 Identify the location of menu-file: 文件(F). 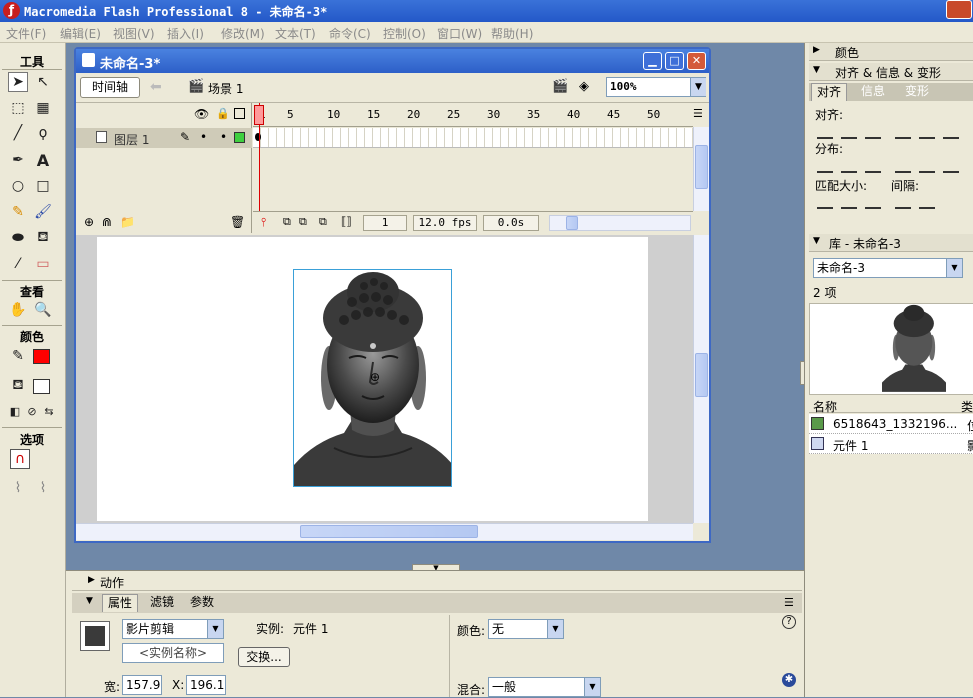
(26, 33).